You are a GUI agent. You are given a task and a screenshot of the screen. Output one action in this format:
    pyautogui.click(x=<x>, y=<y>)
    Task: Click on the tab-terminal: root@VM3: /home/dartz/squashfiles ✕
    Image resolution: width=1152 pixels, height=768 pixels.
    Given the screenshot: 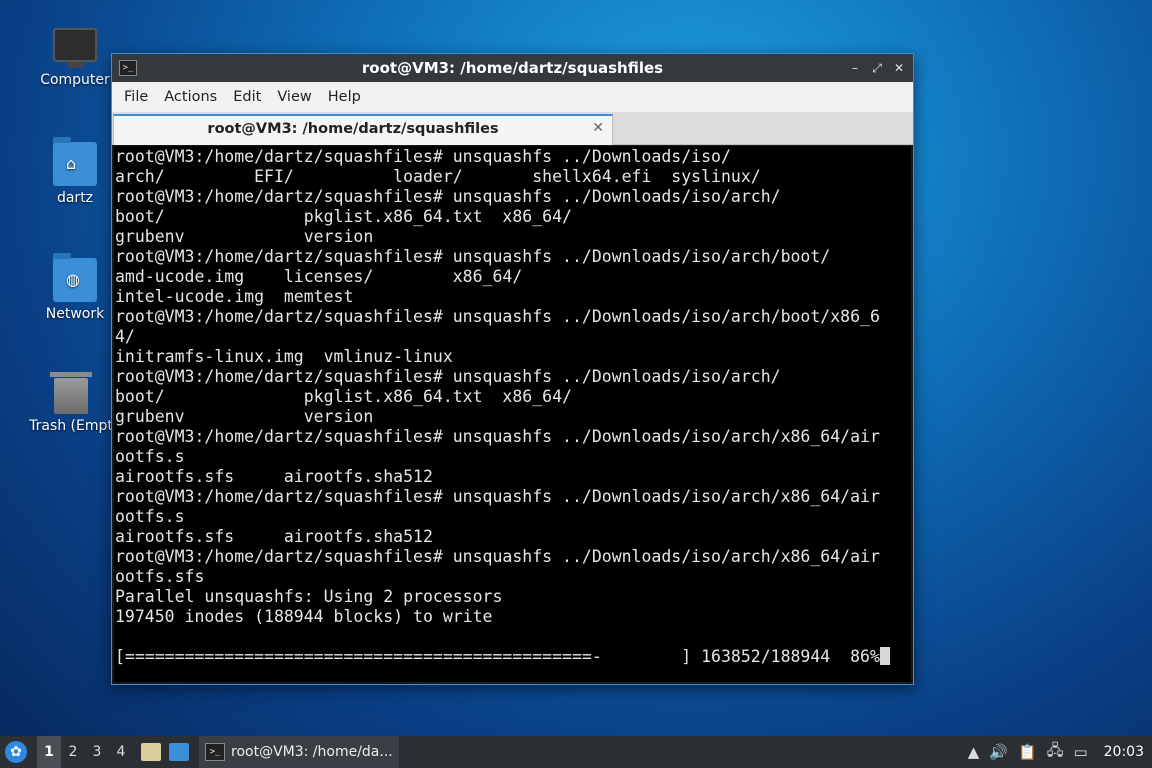 What is the action you would take?
    pyautogui.click(x=363, y=129)
    